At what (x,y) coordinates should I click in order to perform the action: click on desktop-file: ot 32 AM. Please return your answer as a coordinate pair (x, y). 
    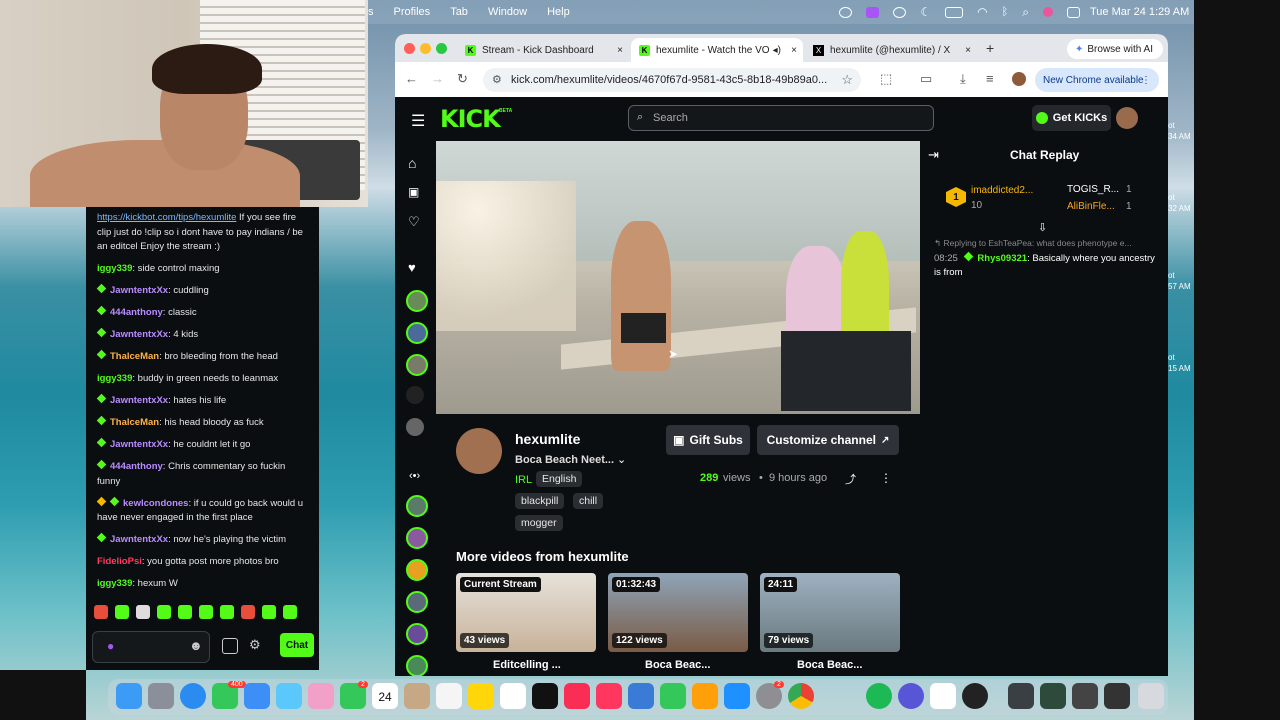
    Looking at the image, I should click on (1179, 203).